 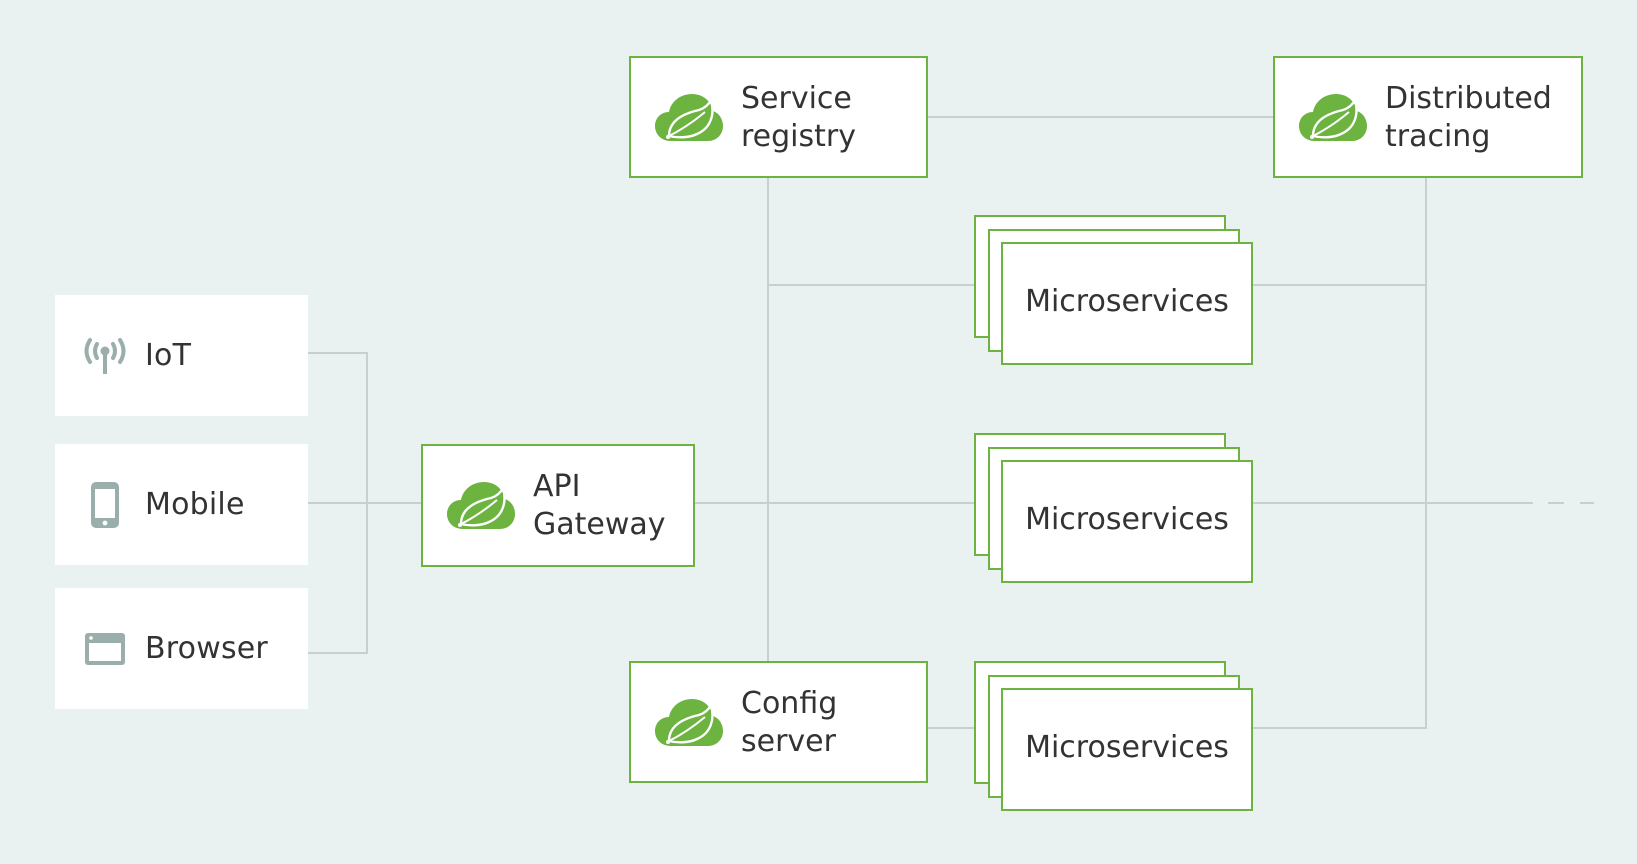 I want to click on api-gateway-box: API Gateway, so click(x=558, y=505).